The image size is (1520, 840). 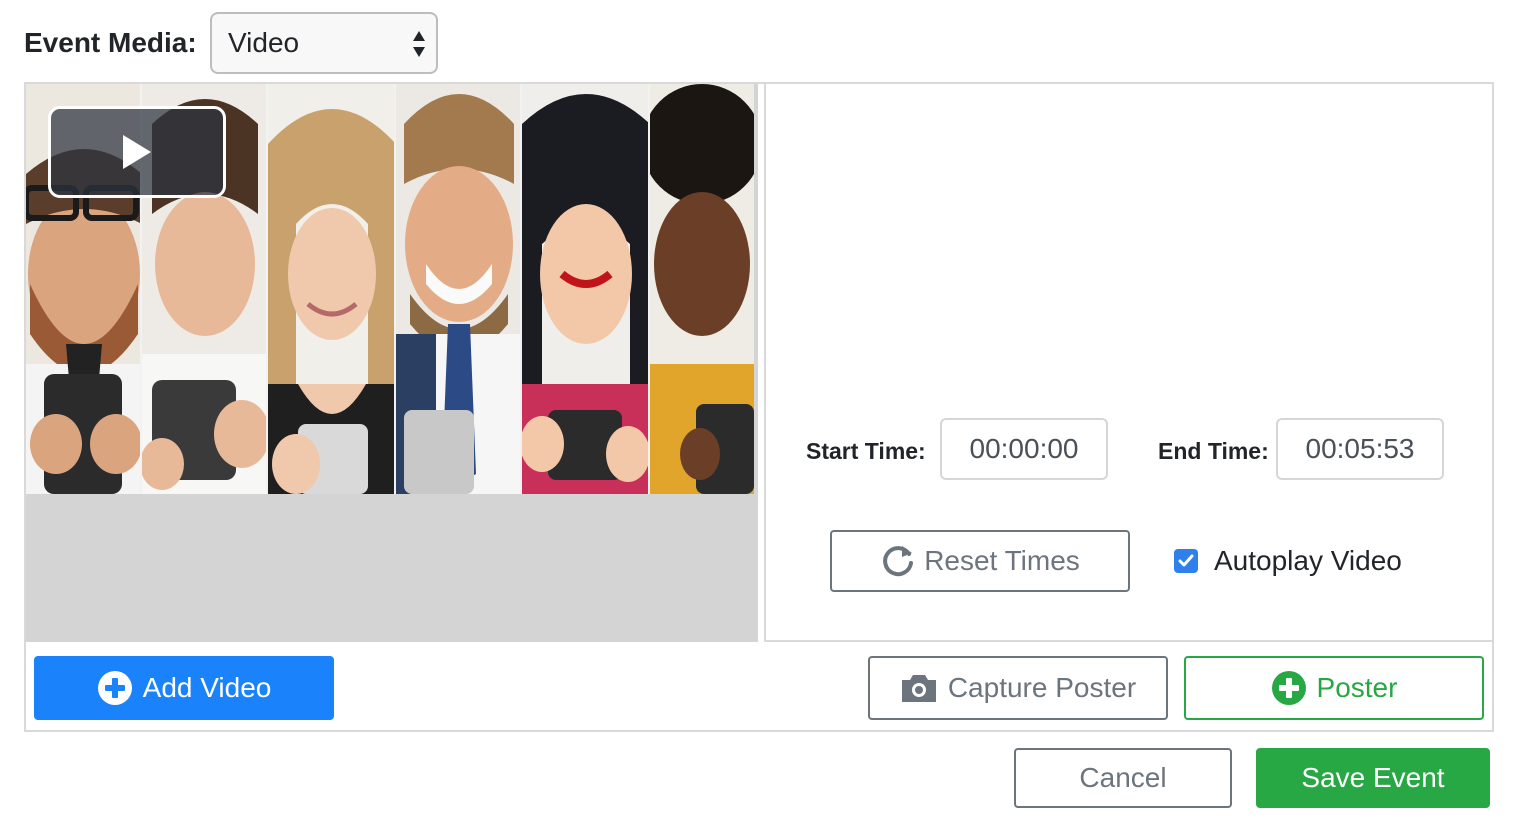 What do you see at coordinates (1042, 687) in the screenshot?
I see `capture-poster-label: Capture Poster` at bounding box center [1042, 687].